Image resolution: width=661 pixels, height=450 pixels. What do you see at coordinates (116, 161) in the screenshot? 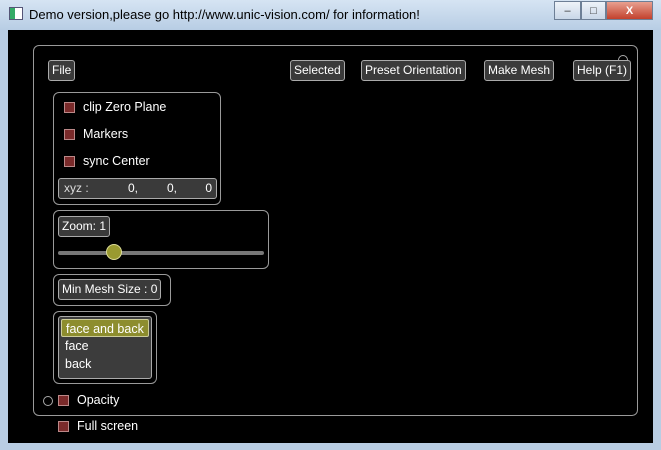
I see `label: sync Center` at bounding box center [116, 161].